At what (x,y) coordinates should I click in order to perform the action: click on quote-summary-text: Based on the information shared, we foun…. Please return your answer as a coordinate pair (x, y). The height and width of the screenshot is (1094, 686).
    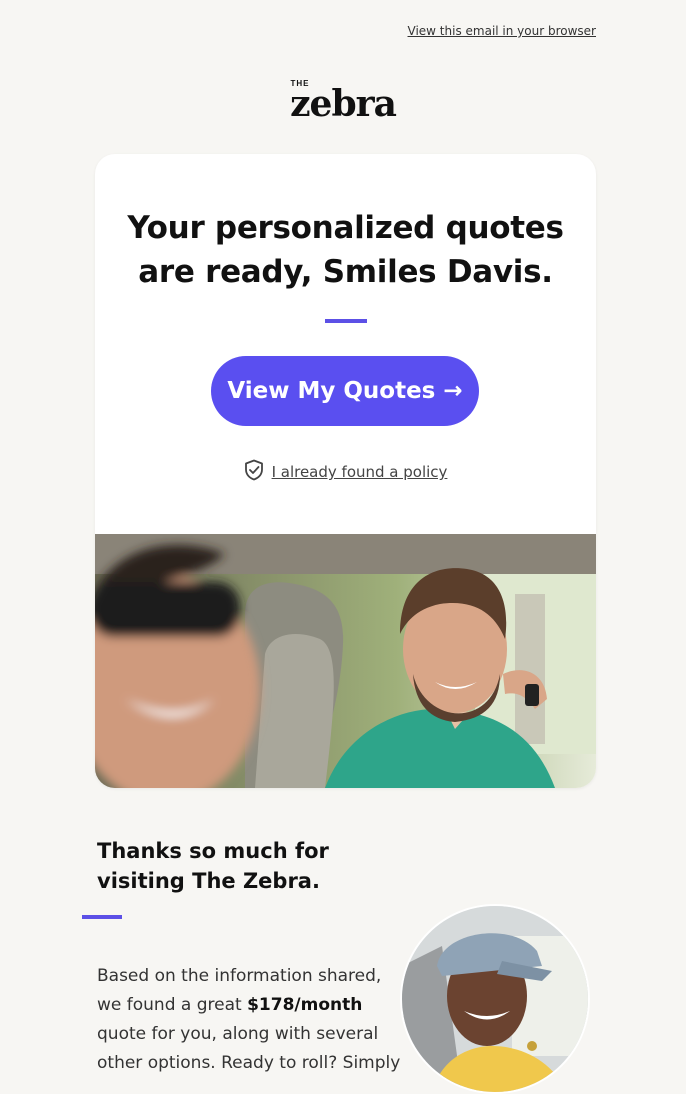
    Looking at the image, I should click on (249, 1020).